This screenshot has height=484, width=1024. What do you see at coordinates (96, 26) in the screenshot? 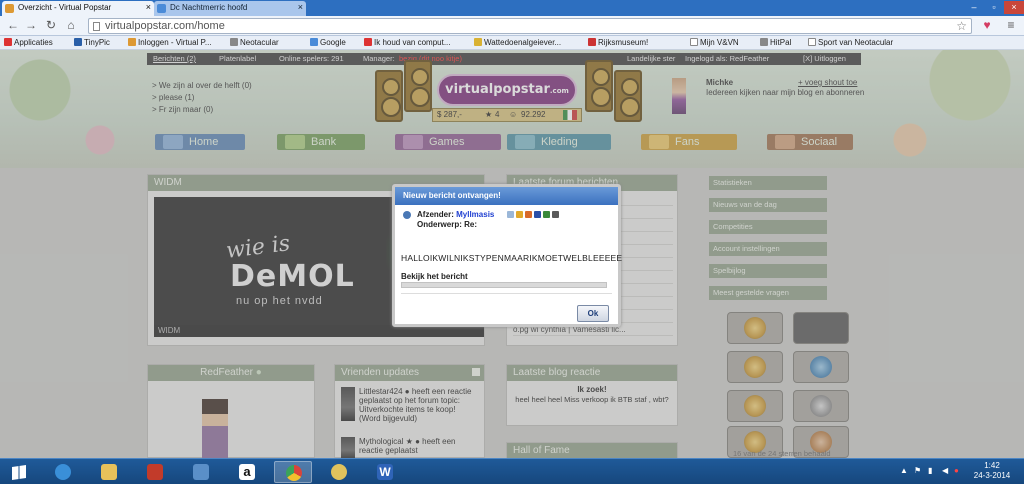
I see `page-icon` at bounding box center [96, 26].